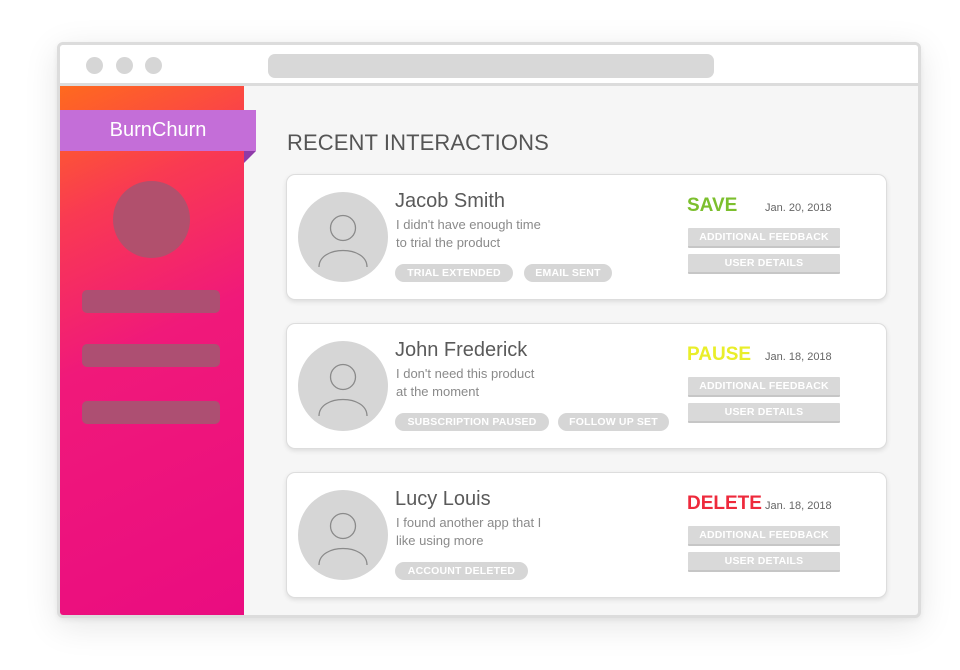 This screenshot has height=670, width=960. What do you see at coordinates (443, 499) in the screenshot?
I see `user-name: Lucy Louis` at bounding box center [443, 499].